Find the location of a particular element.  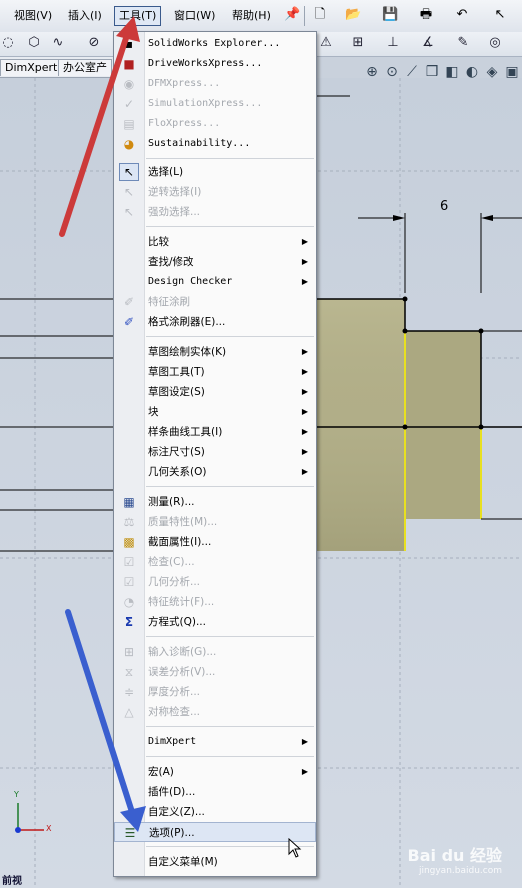

menu-item-macro: 宏(A) ▶ is located at coordinates (215, 772).